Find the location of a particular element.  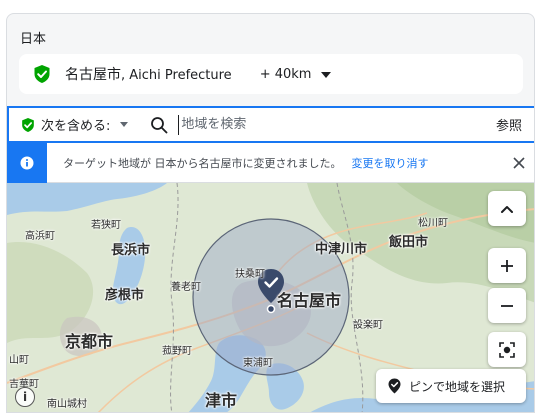

radius-selector: + 40km is located at coordinates (286, 74).